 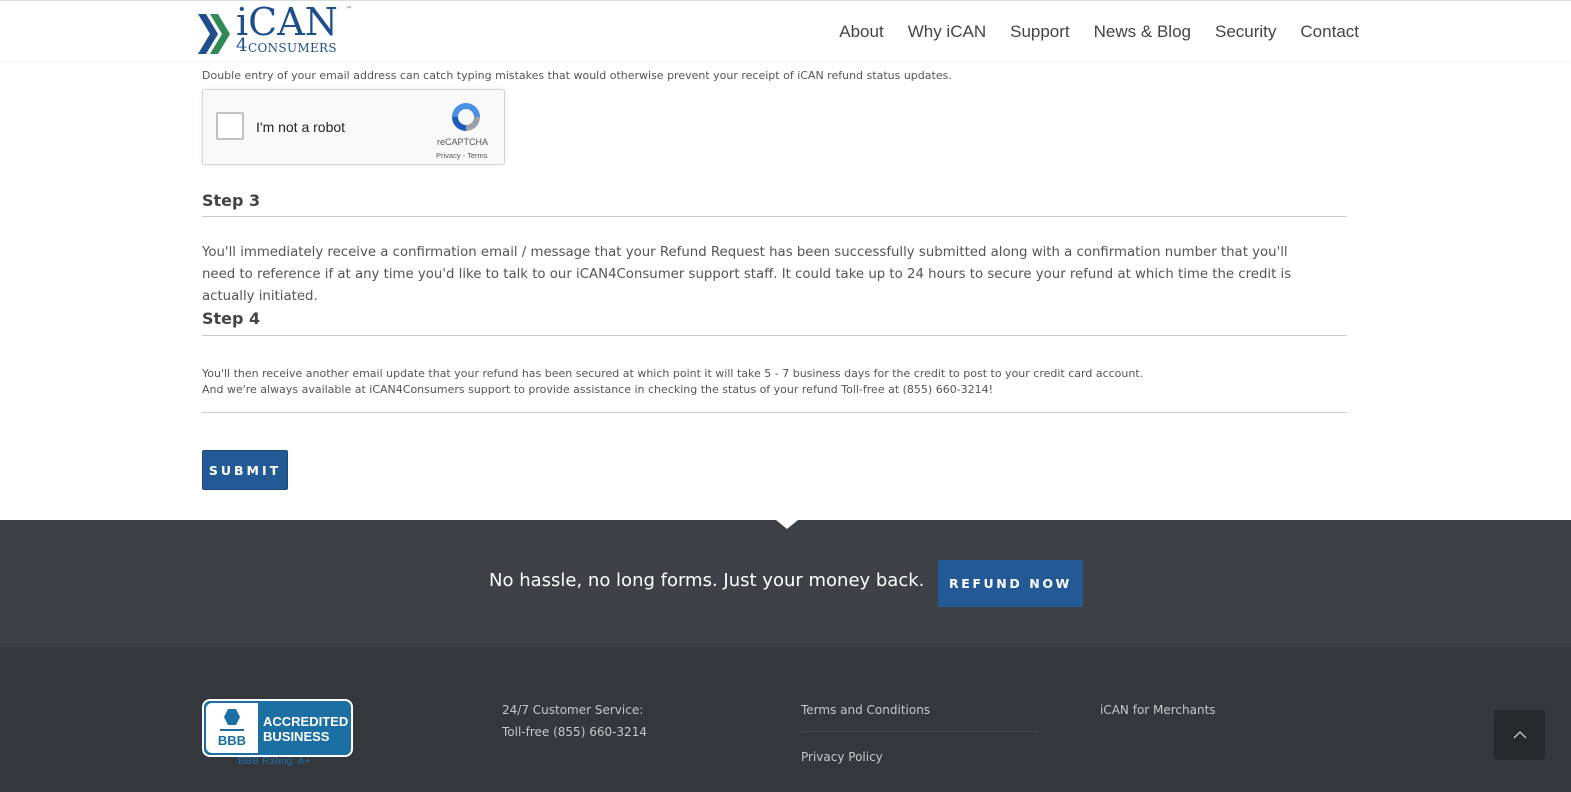 I want to click on step-4-divider, so click(x=774, y=335).